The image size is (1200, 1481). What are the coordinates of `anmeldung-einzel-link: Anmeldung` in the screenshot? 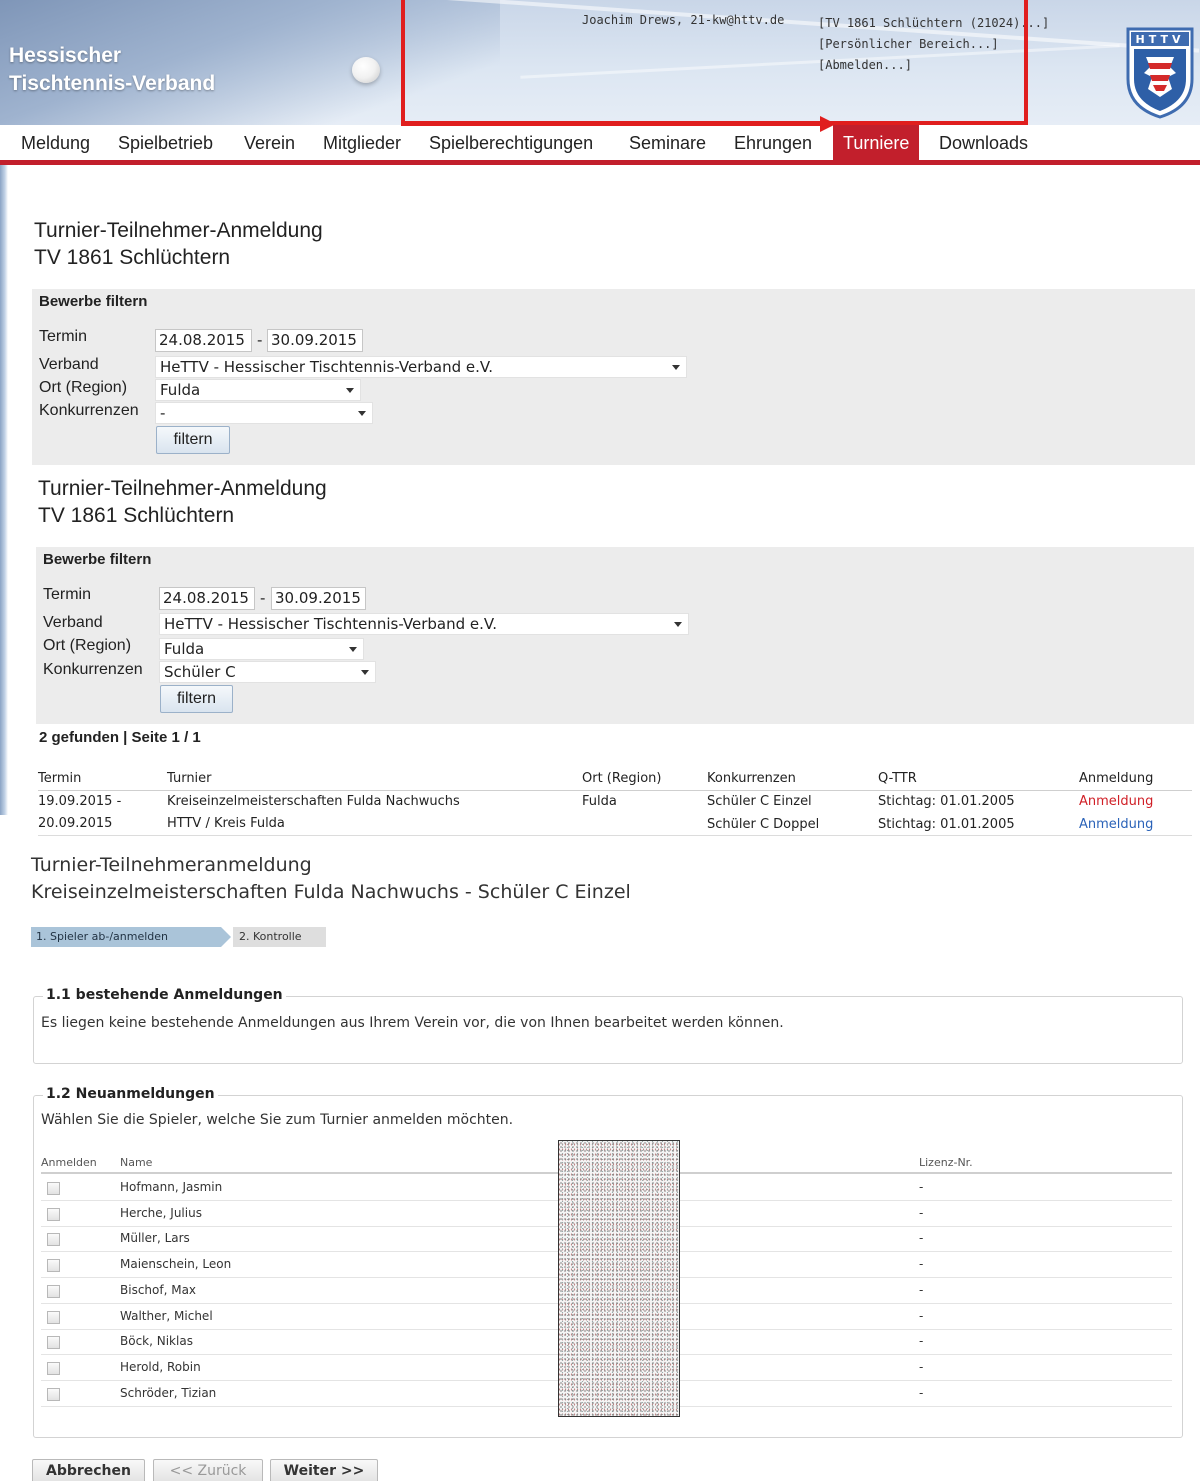 It's located at (1116, 801).